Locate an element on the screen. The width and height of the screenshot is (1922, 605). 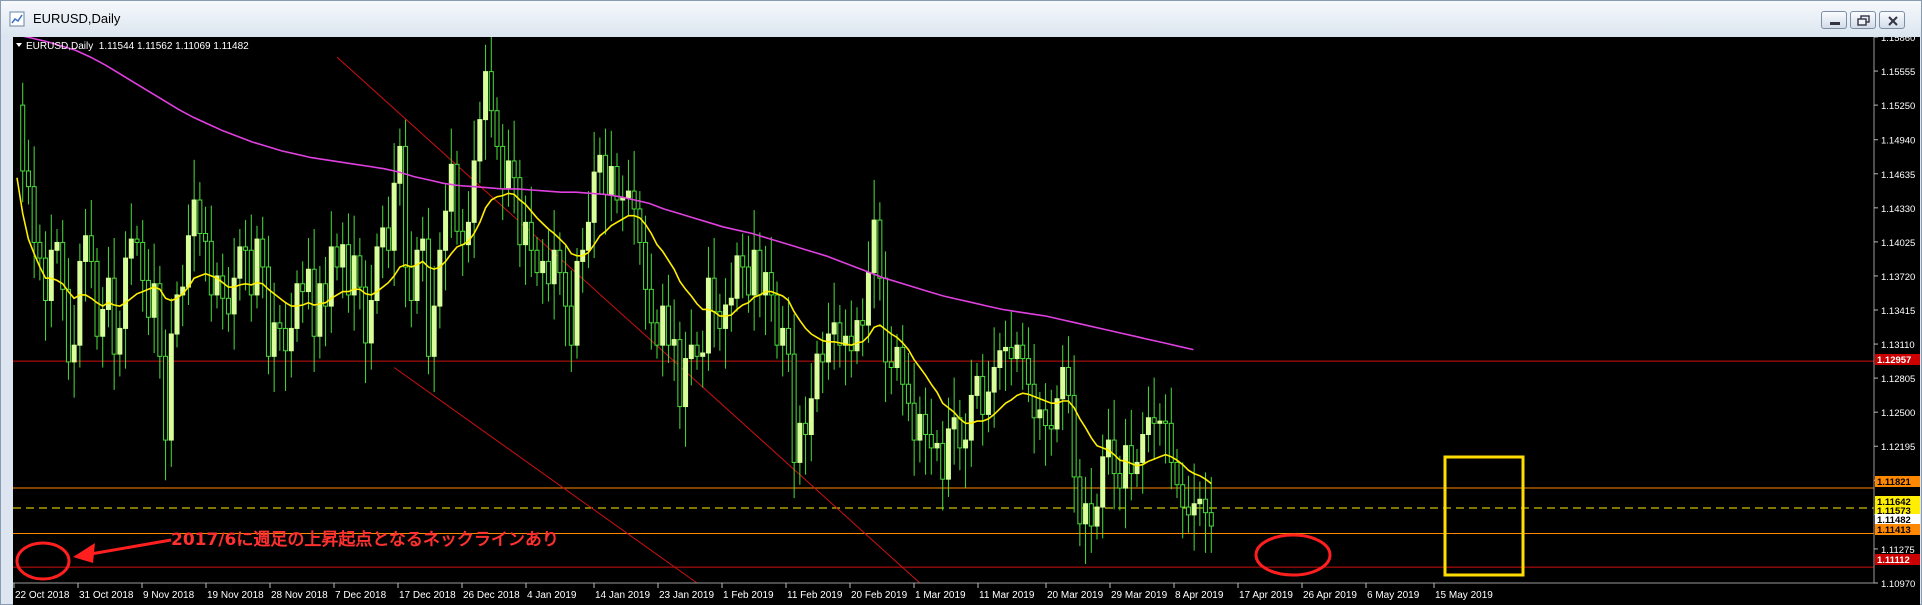
x-tick-label: 29 Mar 2019 is located at coordinates (1139, 595).